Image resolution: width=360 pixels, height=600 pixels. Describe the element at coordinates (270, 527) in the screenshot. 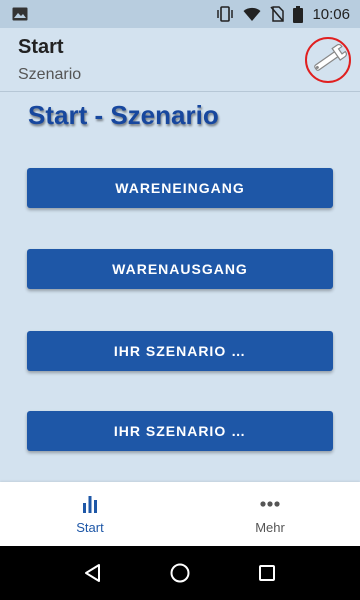

I see `nav-item-label: Mehr` at that location.